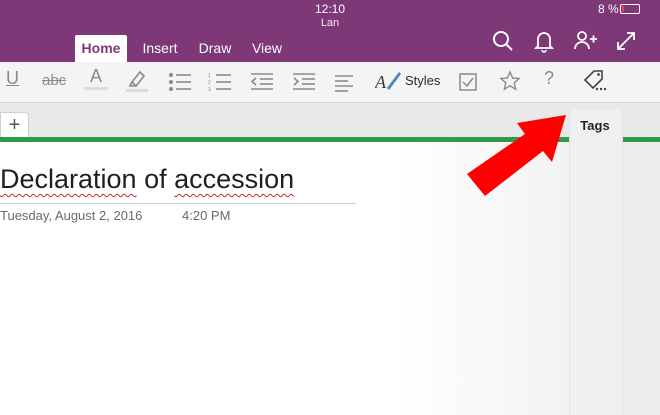 The height and width of the screenshot is (415, 660). I want to click on outdent-icon, so click(262, 82).